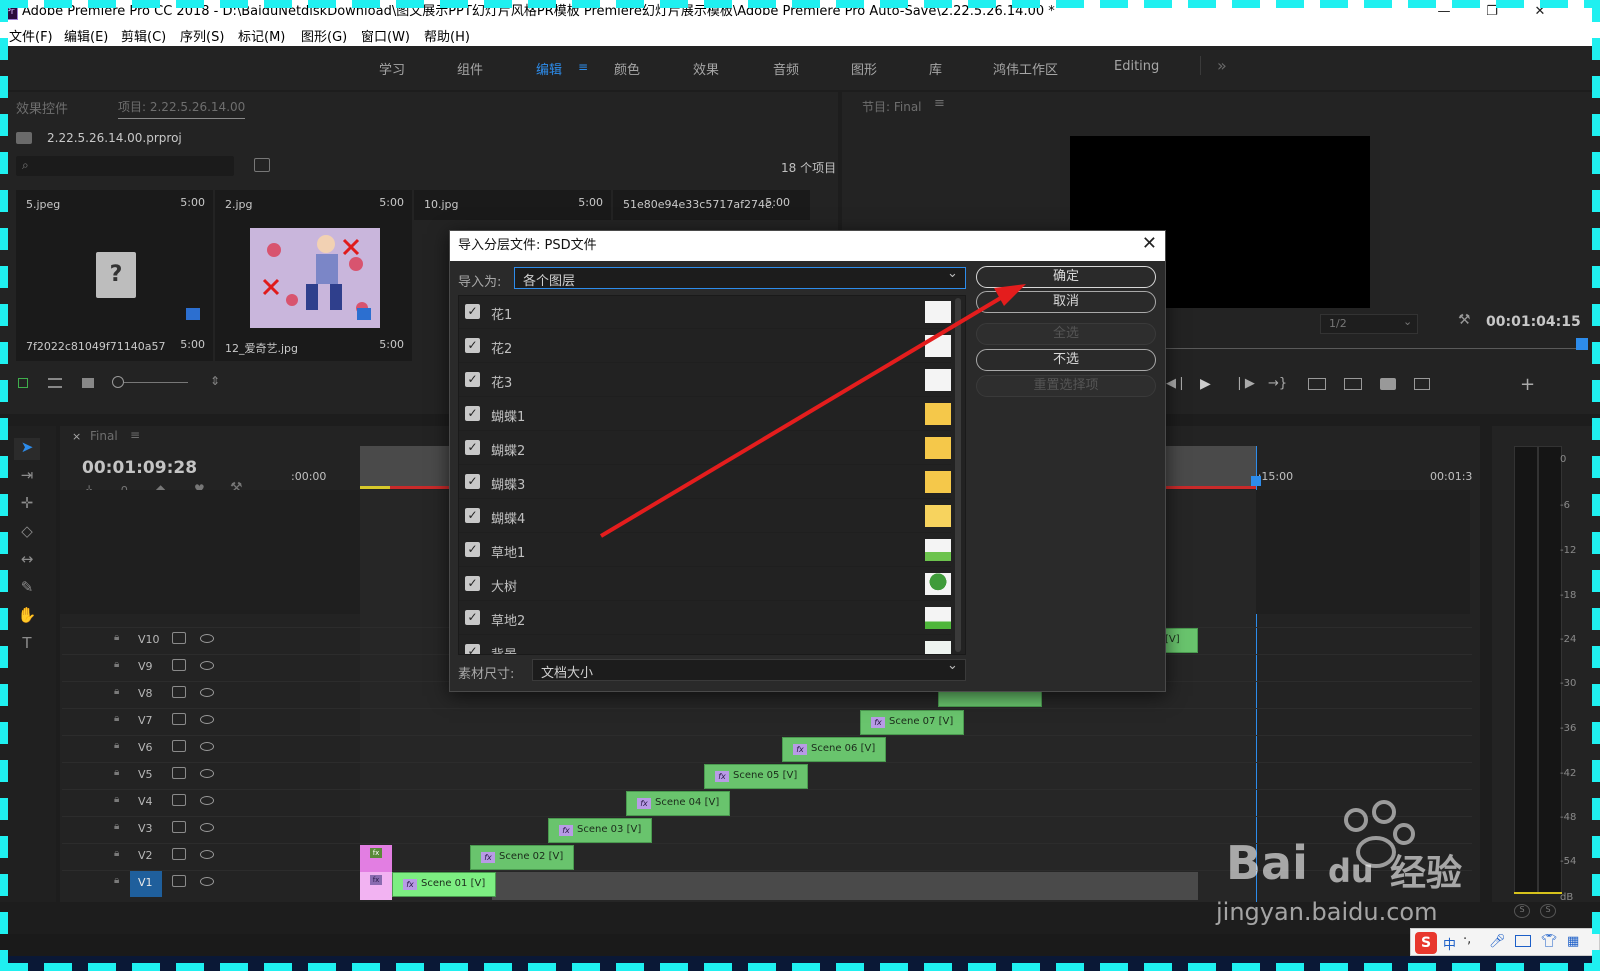  Describe the element at coordinates (1010, 295) in the screenshot. I see `arrow-head` at that location.